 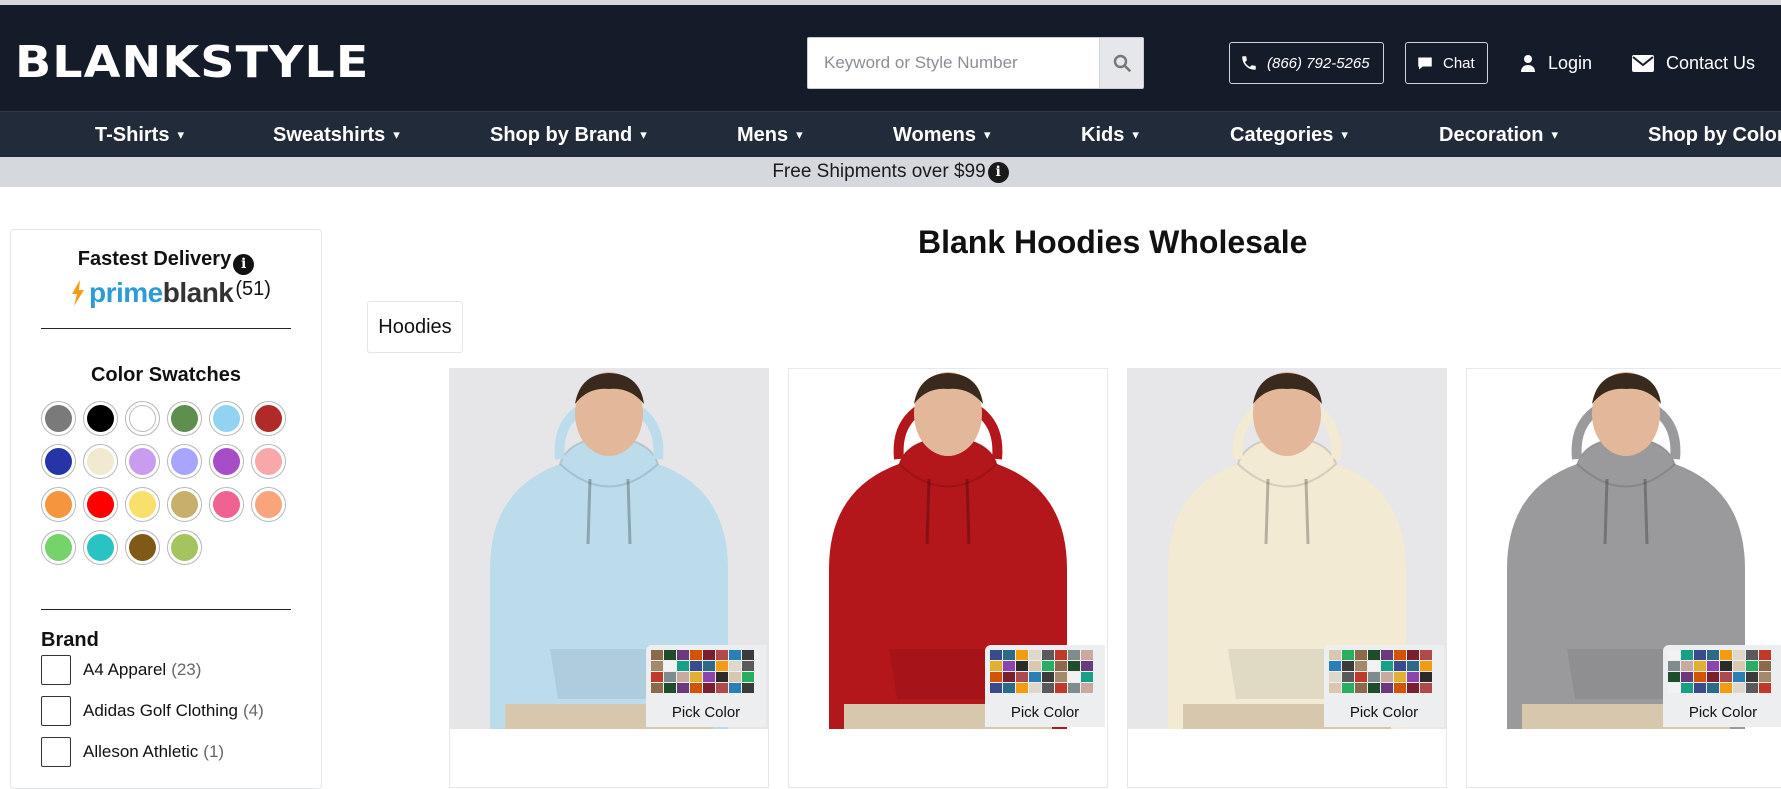 I want to click on banner-text: Free Shipments over $99, so click(x=879, y=171).